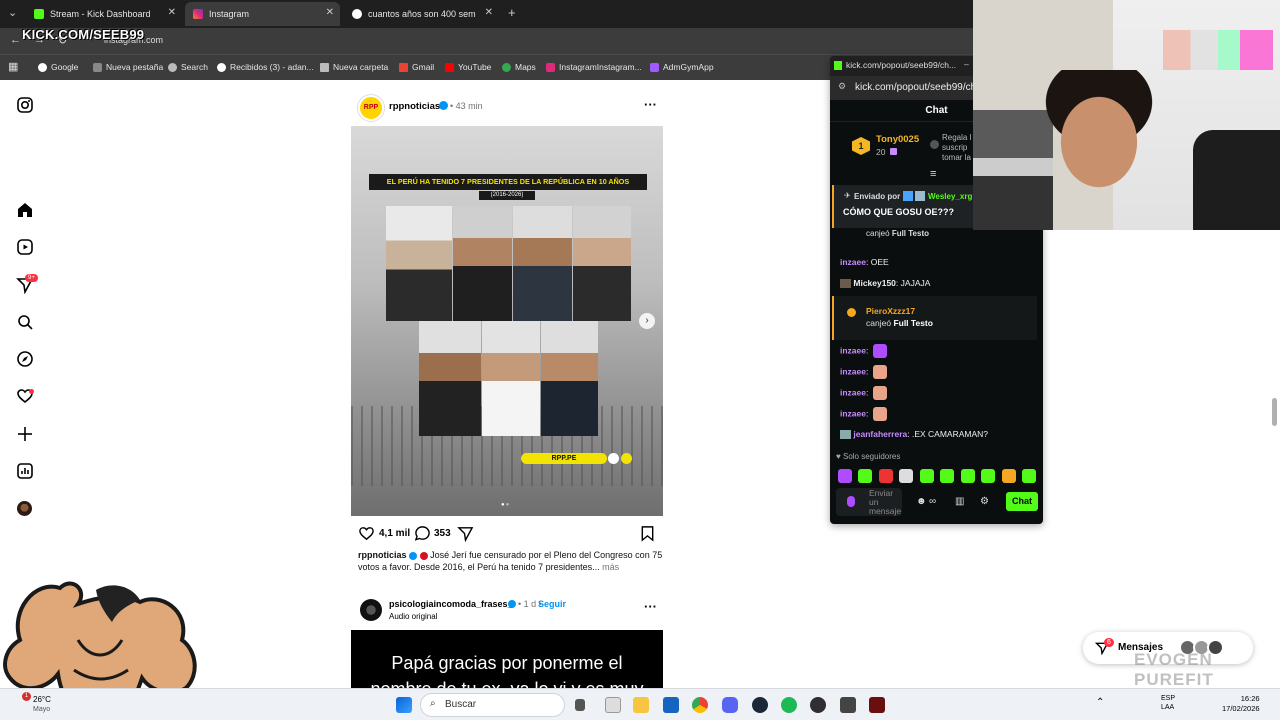 This screenshot has width=1280, height=720. What do you see at coordinates (760, 705) in the screenshot?
I see `steam-icon` at bounding box center [760, 705].